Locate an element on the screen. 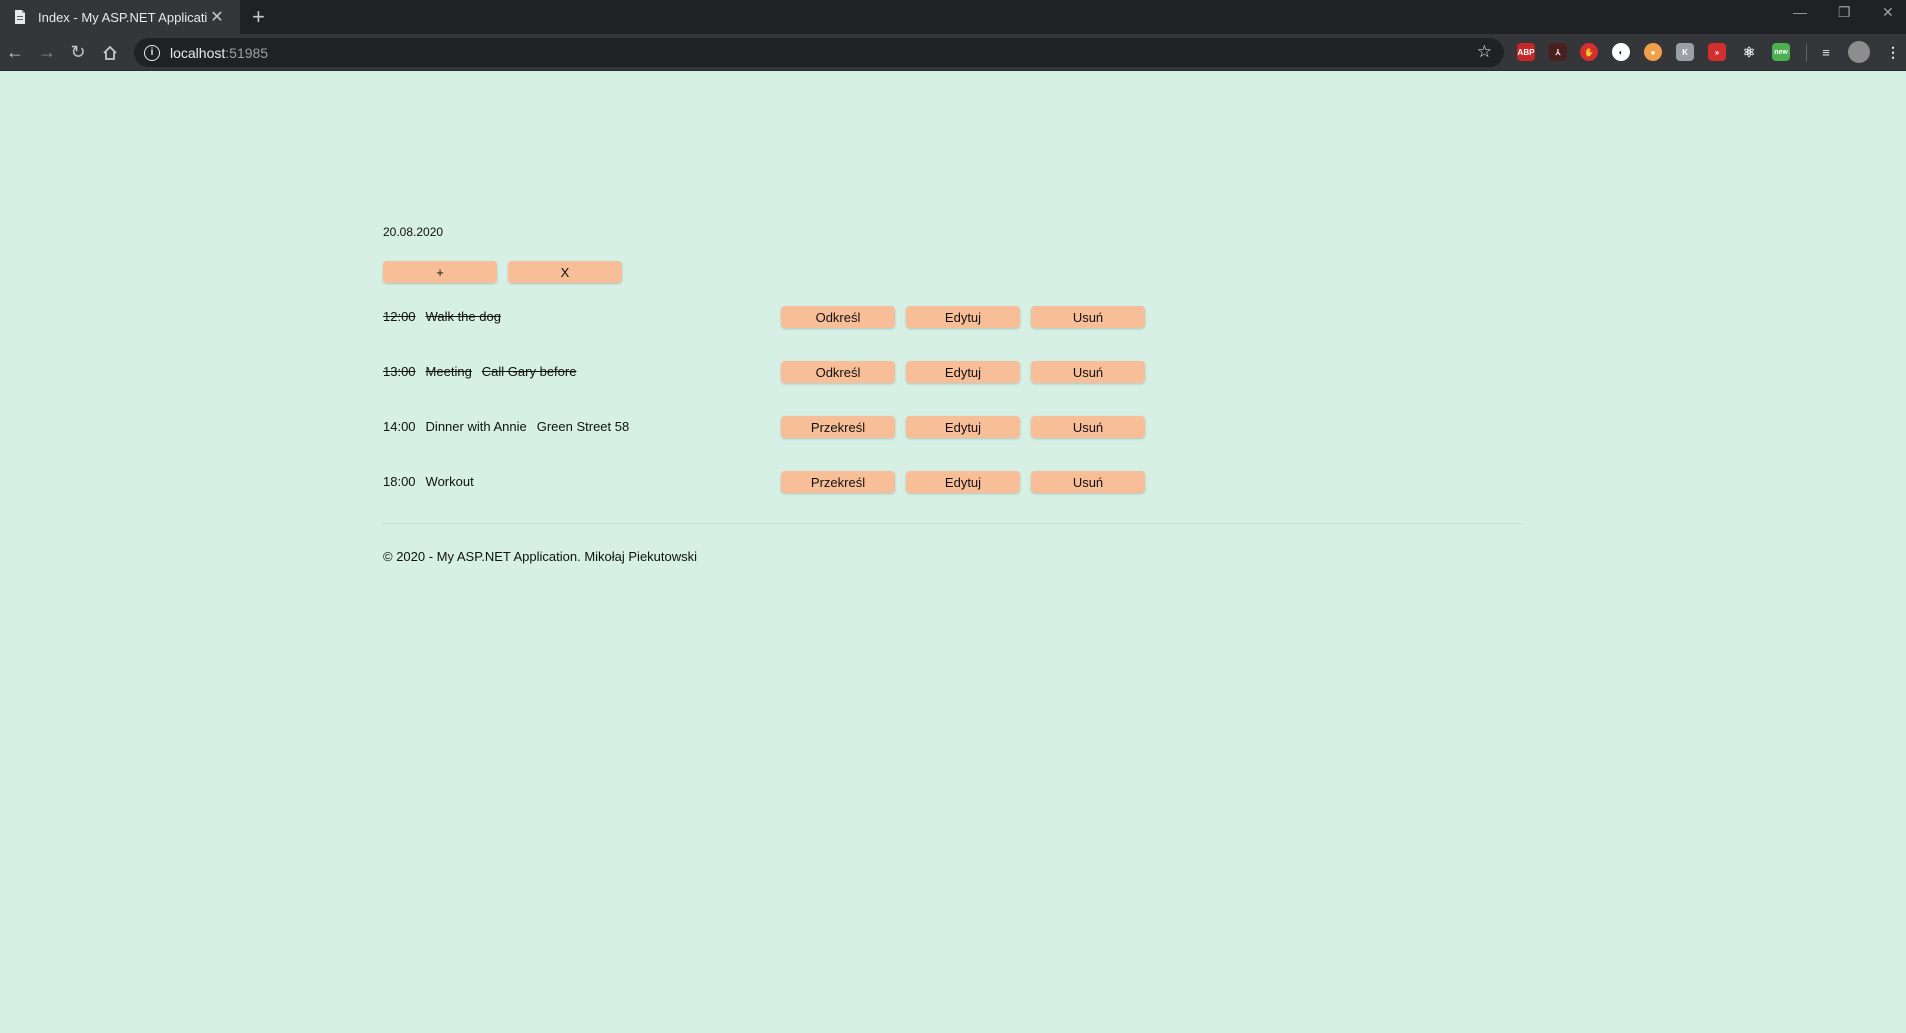  media-control-icon: ≡ is located at coordinates (1826, 52).